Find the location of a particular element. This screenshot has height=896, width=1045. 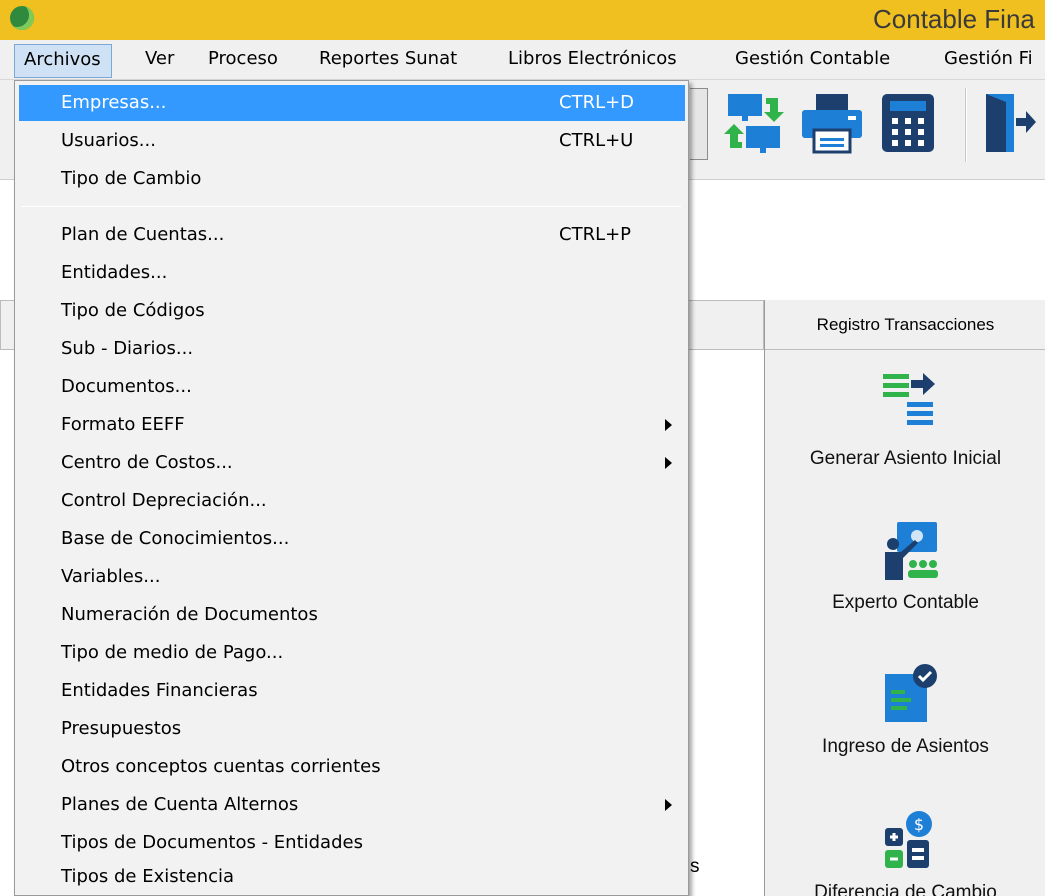

toolbar-separator is located at coordinates (966, 125).